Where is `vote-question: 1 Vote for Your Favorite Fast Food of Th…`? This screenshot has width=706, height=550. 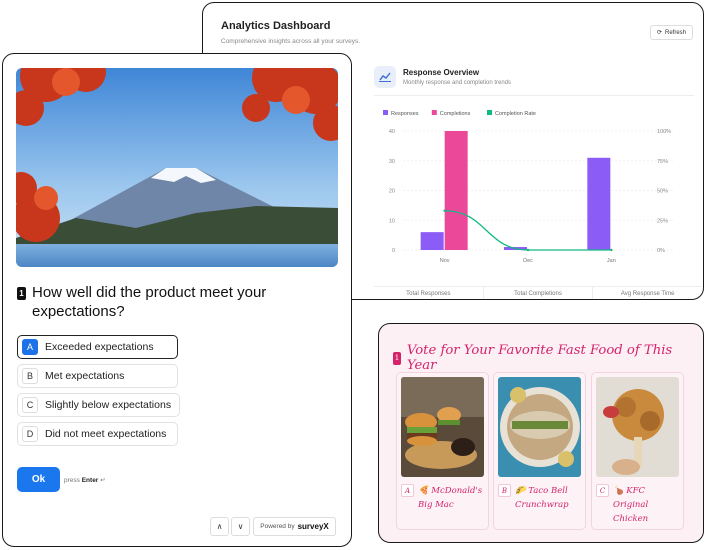
vote-question: 1 Vote for Your Favorite Fast Food of Th… is located at coordinates (548, 358).